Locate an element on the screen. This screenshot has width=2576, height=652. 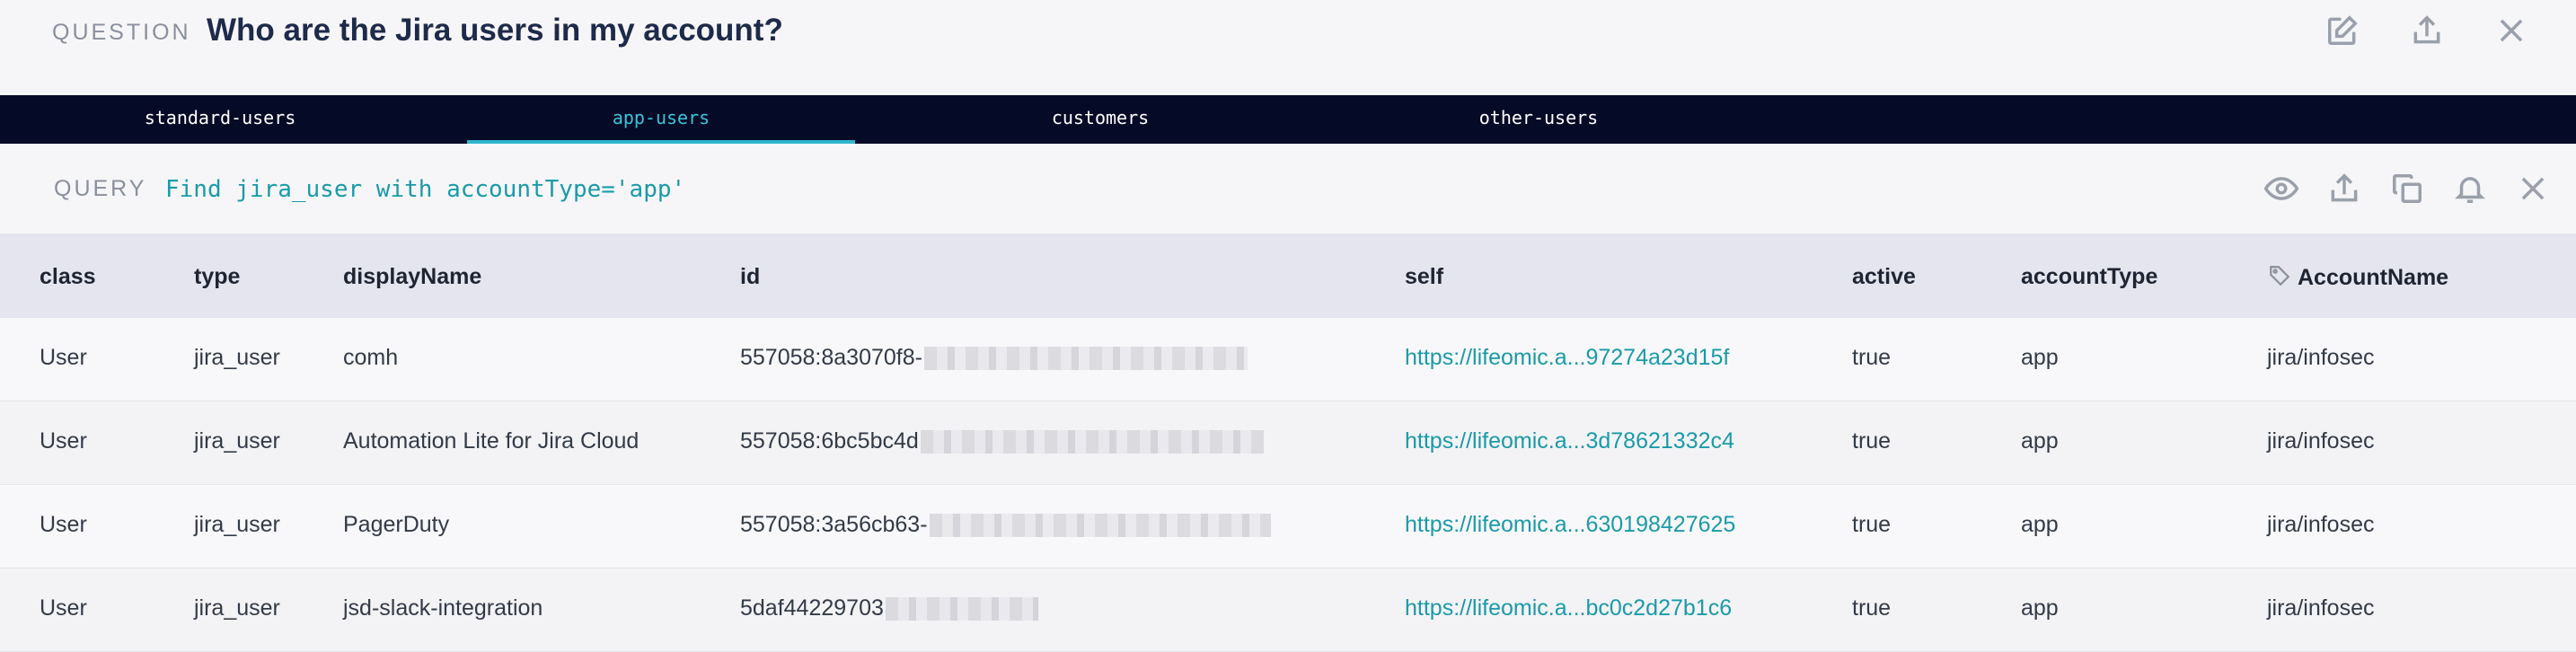
cell-displayname: PagerDuty is located at coordinates (396, 524).